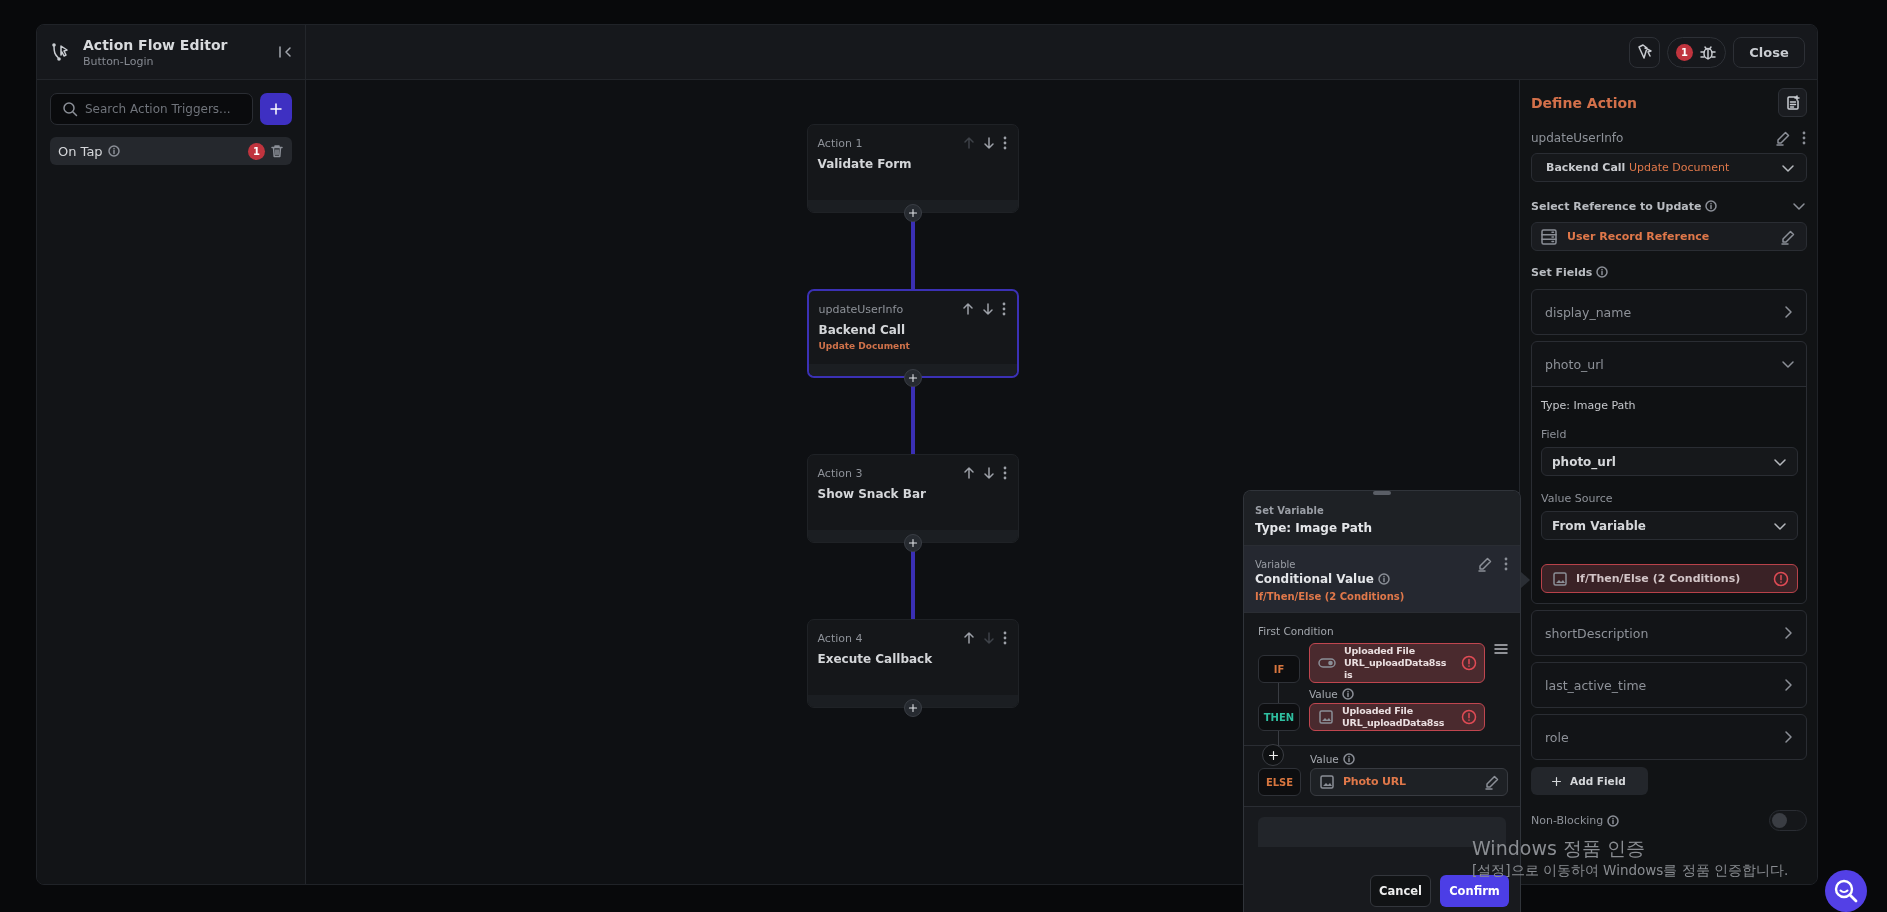 This screenshot has width=1887, height=912. Describe the element at coordinates (1669, 312) in the screenshot. I see `field-row: display_name` at that location.